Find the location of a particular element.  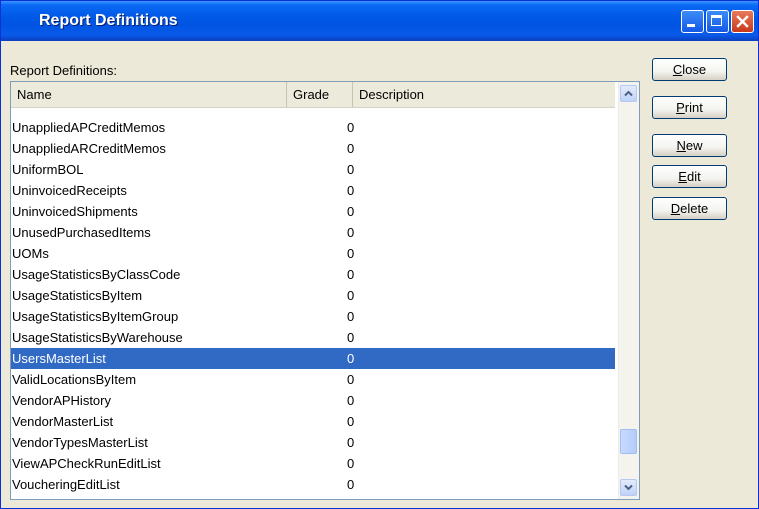

row-name: ViewAPCheckRunEditList is located at coordinates (86, 463).